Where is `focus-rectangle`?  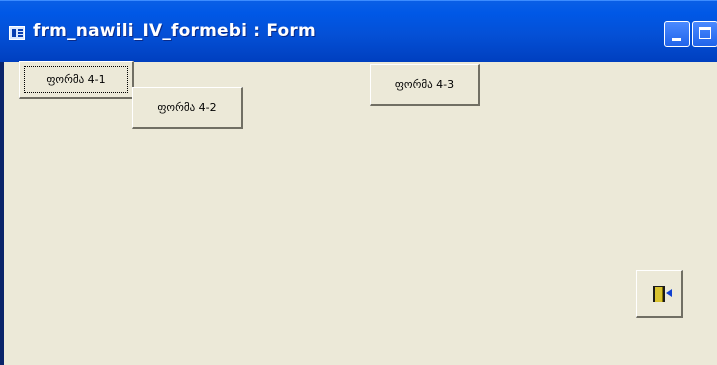
focus-rectangle is located at coordinates (76, 79).